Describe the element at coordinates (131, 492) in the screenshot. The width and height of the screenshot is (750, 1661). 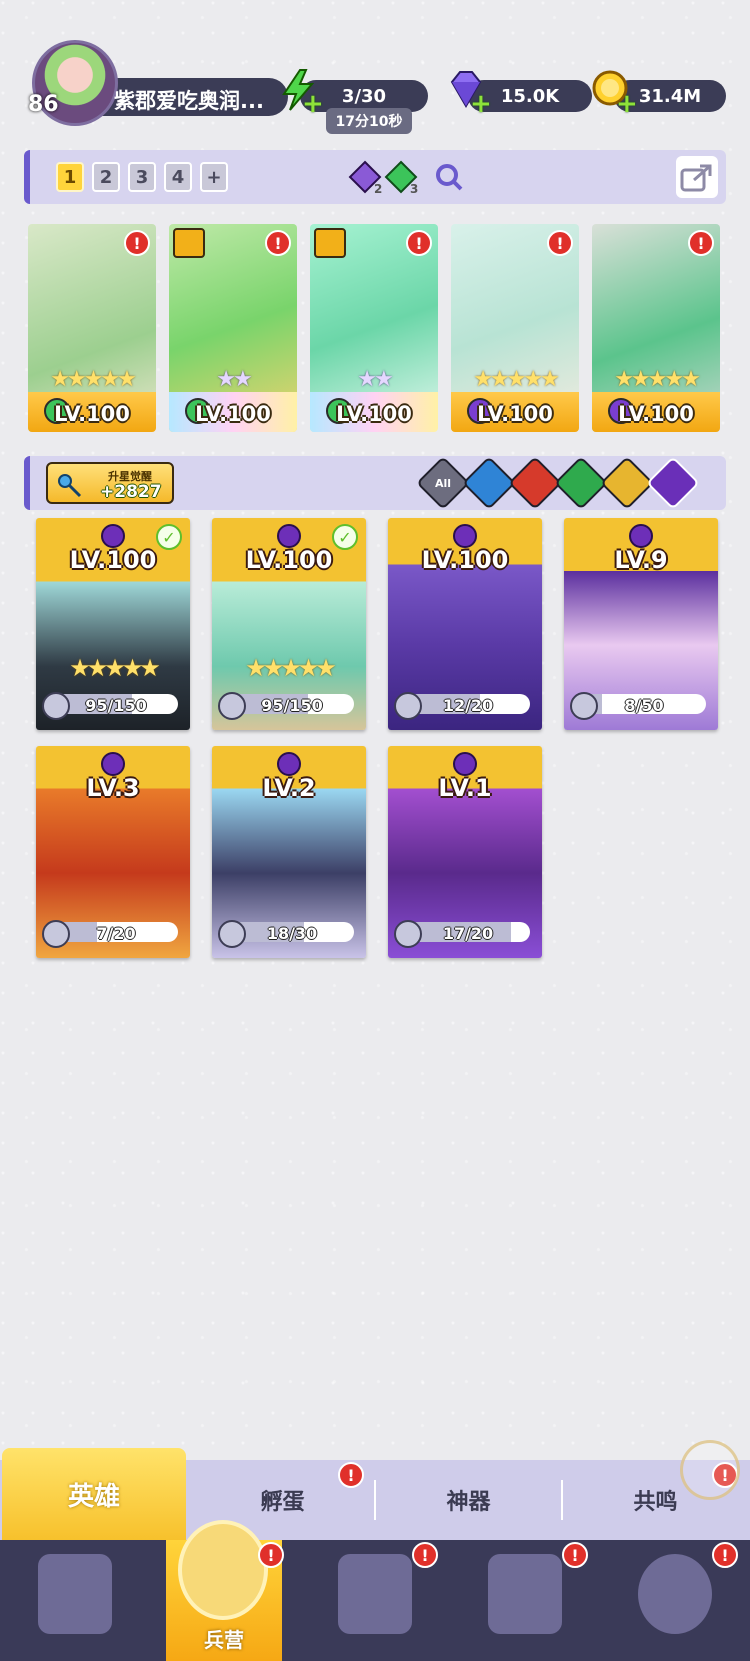
I see `awaken-value: +2827` at that location.